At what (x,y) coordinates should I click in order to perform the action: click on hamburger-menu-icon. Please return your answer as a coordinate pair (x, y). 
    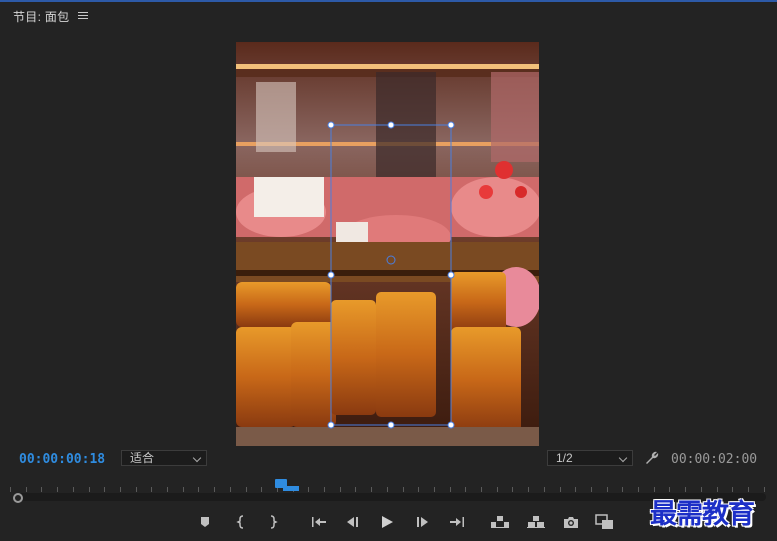
    Looking at the image, I should click on (83, 16).